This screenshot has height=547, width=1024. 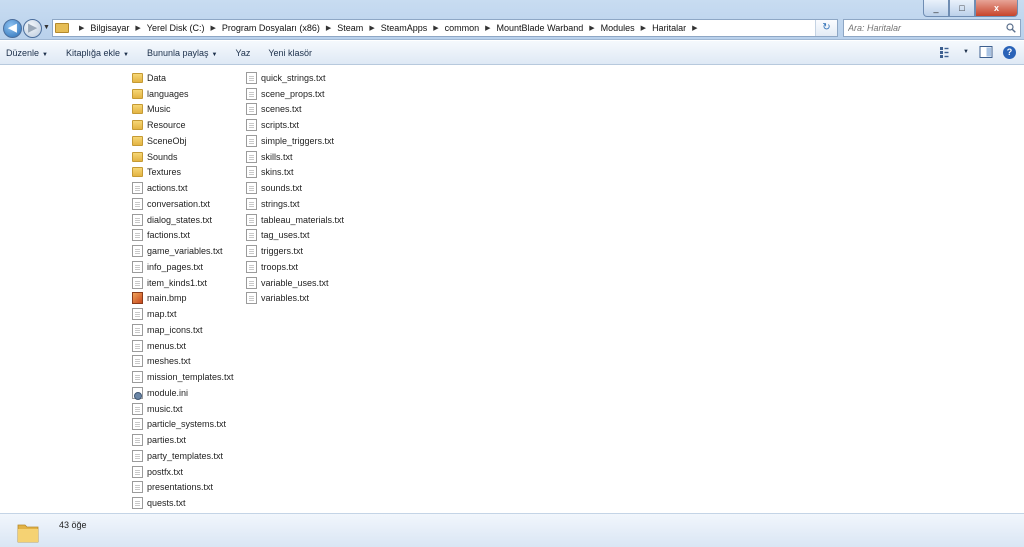 What do you see at coordinates (996, 8) in the screenshot?
I see `close-button: x` at bounding box center [996, 8].